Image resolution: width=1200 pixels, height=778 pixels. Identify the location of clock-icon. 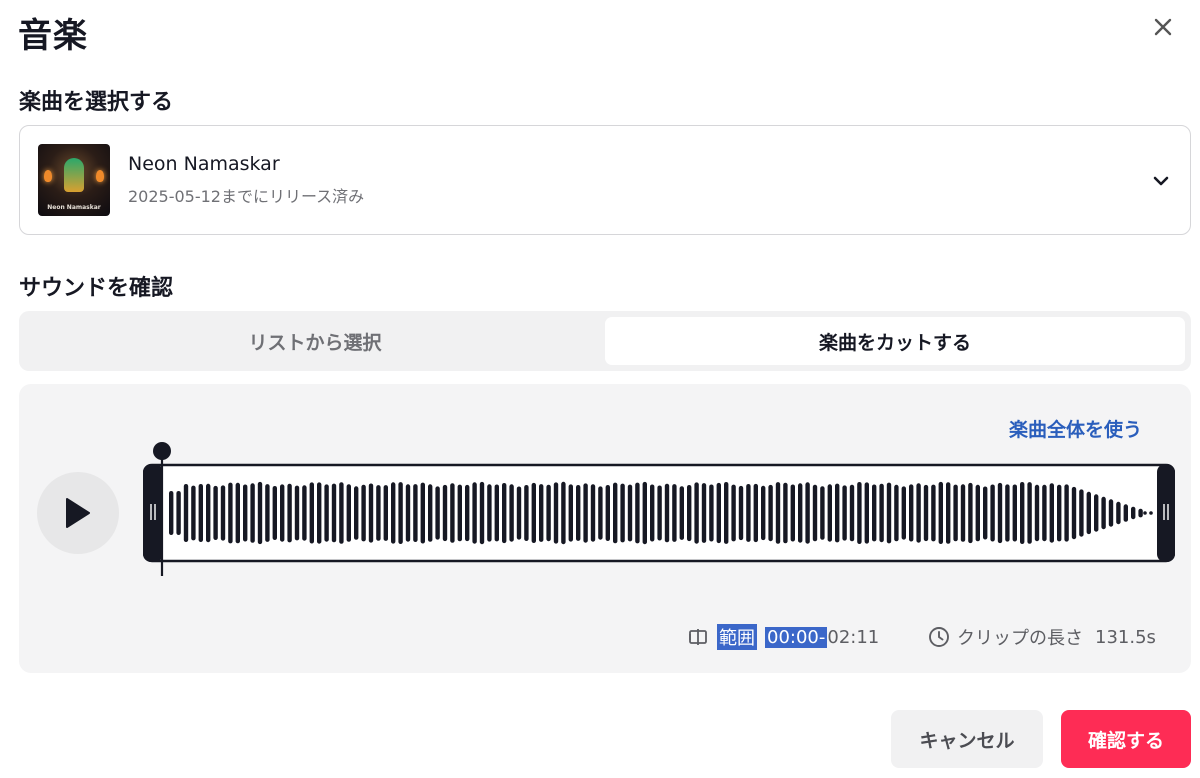
(939, 637).